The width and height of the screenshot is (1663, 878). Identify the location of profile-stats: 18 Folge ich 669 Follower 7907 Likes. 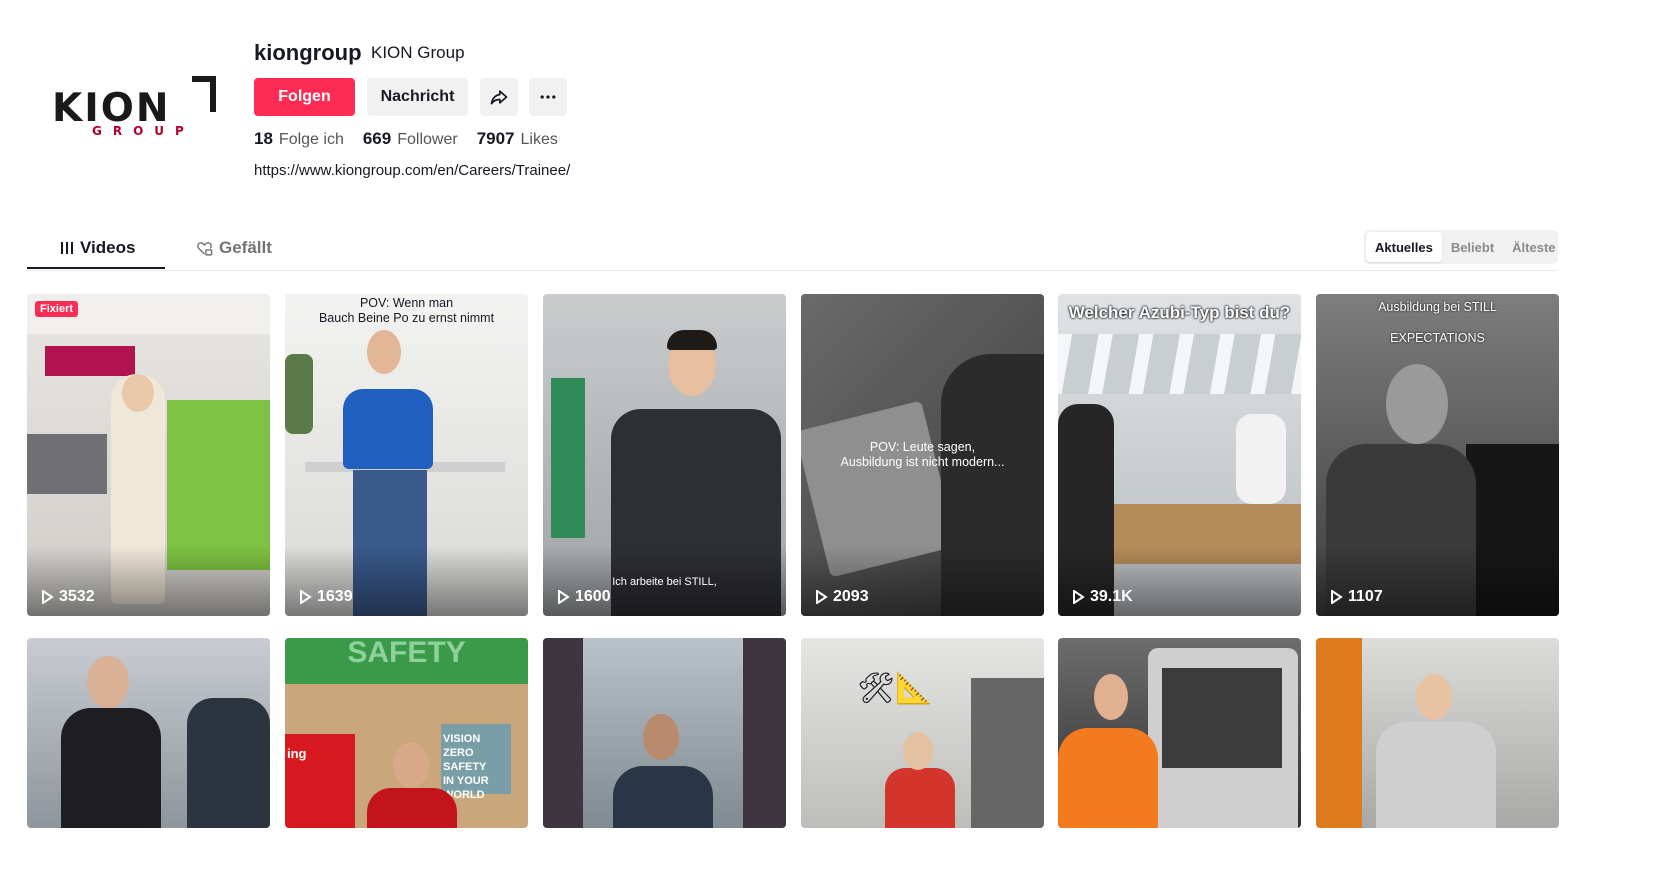
(415, 139).